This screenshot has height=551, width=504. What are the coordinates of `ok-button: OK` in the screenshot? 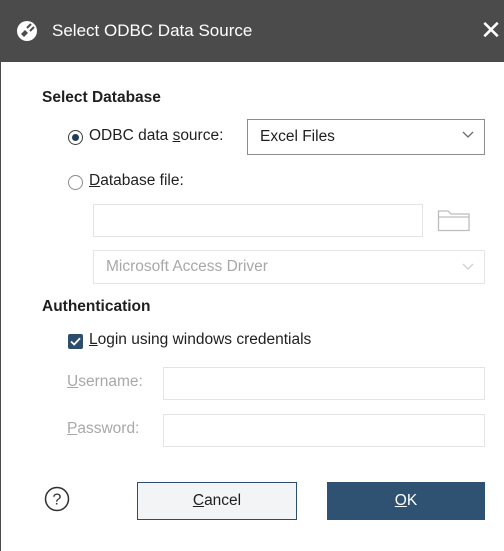 It's located at (406, 501).